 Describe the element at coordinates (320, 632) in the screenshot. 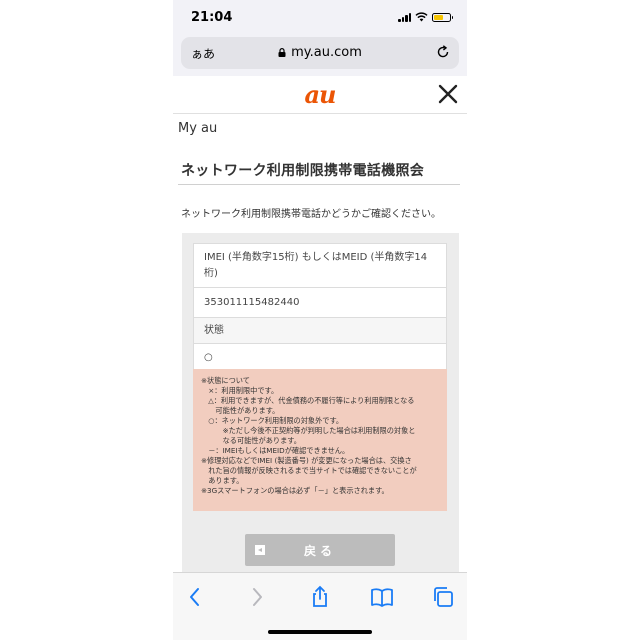

I see `home-indicator` at that location.